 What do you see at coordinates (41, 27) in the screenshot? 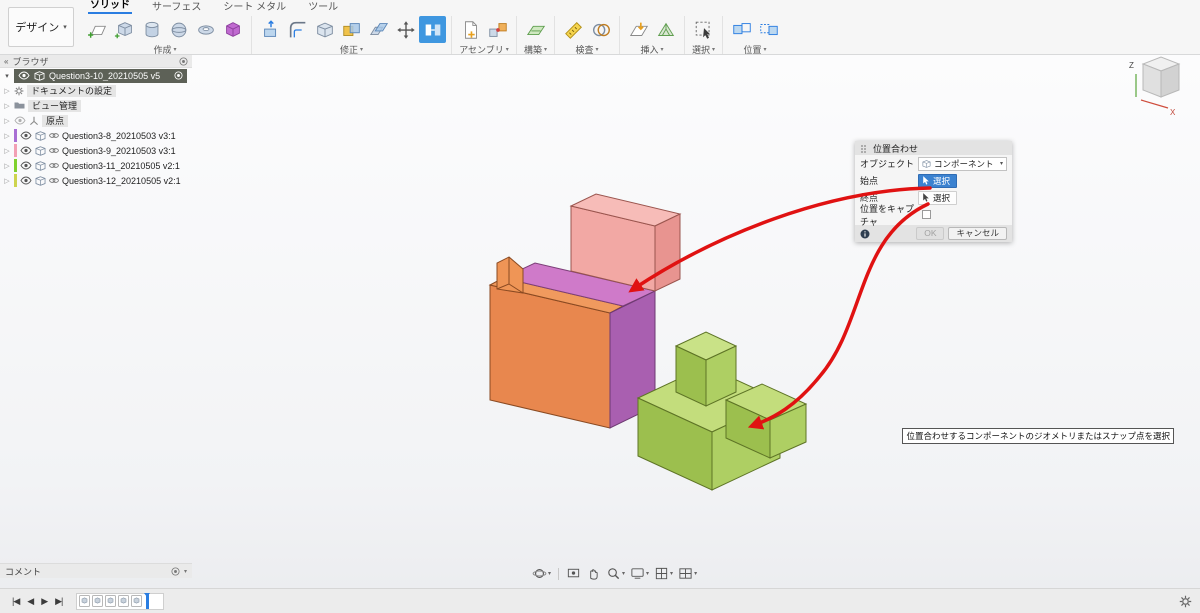
I see `workspace-menu-button: デザイン ▾` at bounding box center [41, 27].